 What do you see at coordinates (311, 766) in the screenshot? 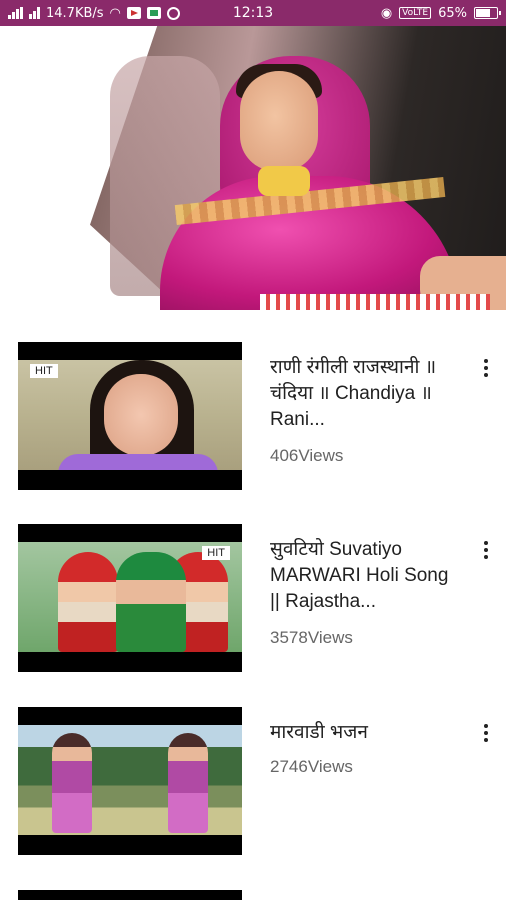
I see `video-views: 2746Views` at bounding box center [311, 766].